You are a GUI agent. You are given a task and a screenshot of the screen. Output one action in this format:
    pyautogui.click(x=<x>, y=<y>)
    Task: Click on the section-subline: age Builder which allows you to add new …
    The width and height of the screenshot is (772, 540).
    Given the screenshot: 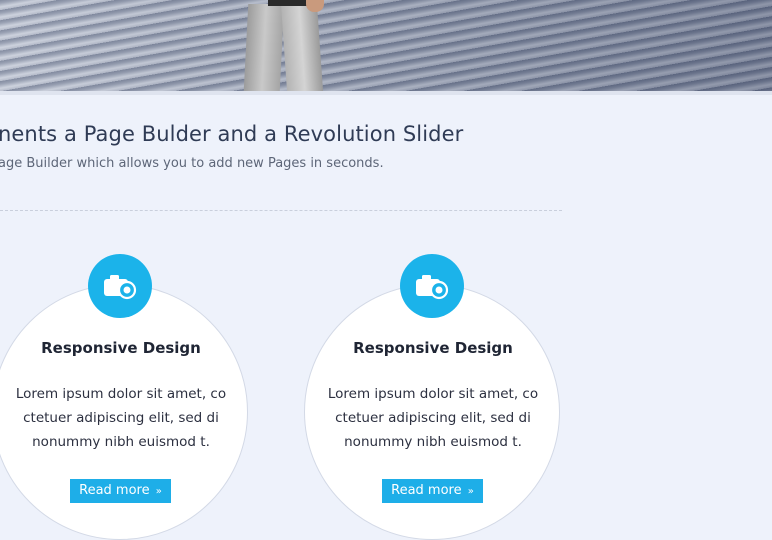 What is the action you would take?
    pyautogui.click(x=192, y=163)
    